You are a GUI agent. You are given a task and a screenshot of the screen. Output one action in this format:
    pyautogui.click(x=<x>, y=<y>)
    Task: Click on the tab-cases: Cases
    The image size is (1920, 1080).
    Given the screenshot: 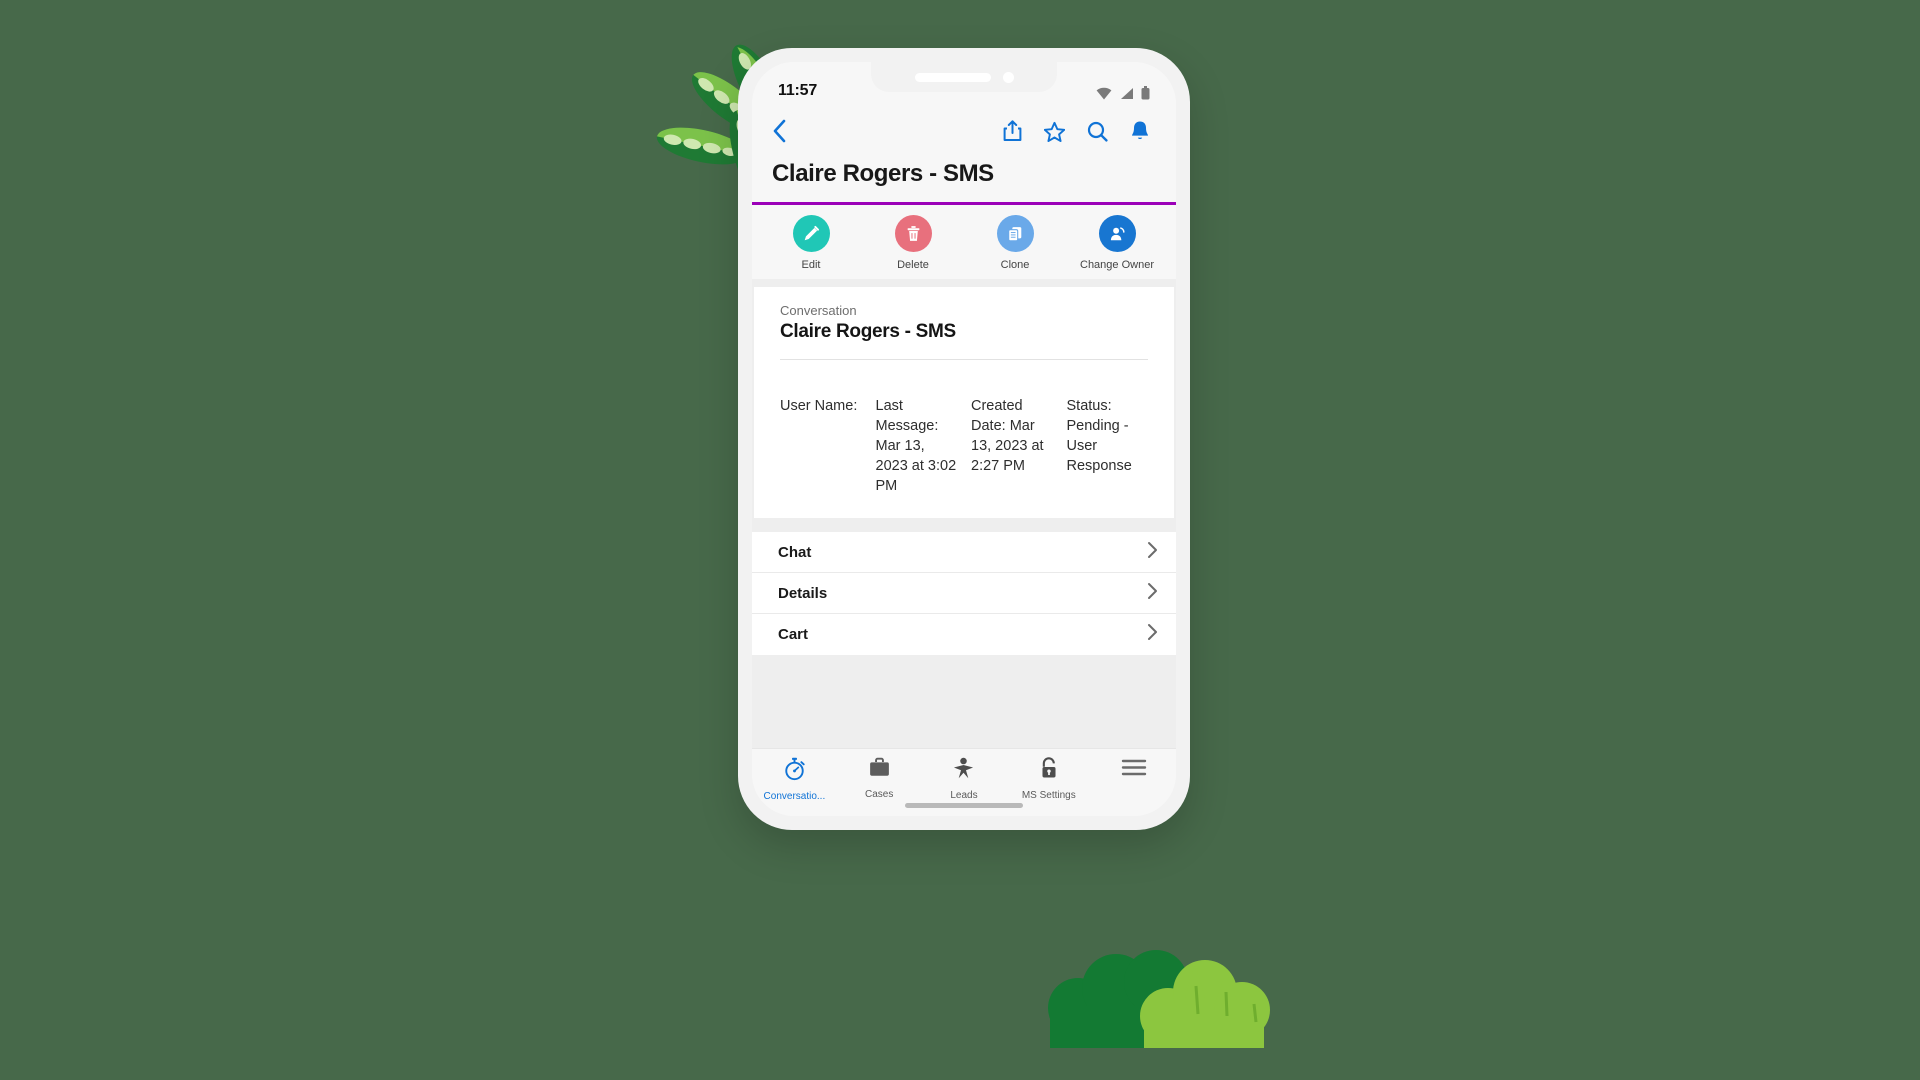 What is the action you would take?
    pyautogui.click(x=879, y=778)
    